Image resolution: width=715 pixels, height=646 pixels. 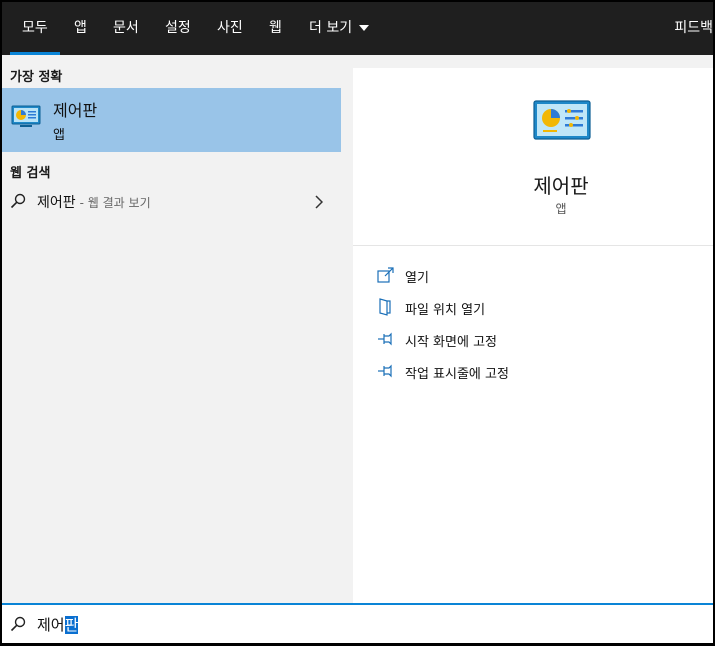 I want to click on file-location-icon, so click(x=385, y=307).